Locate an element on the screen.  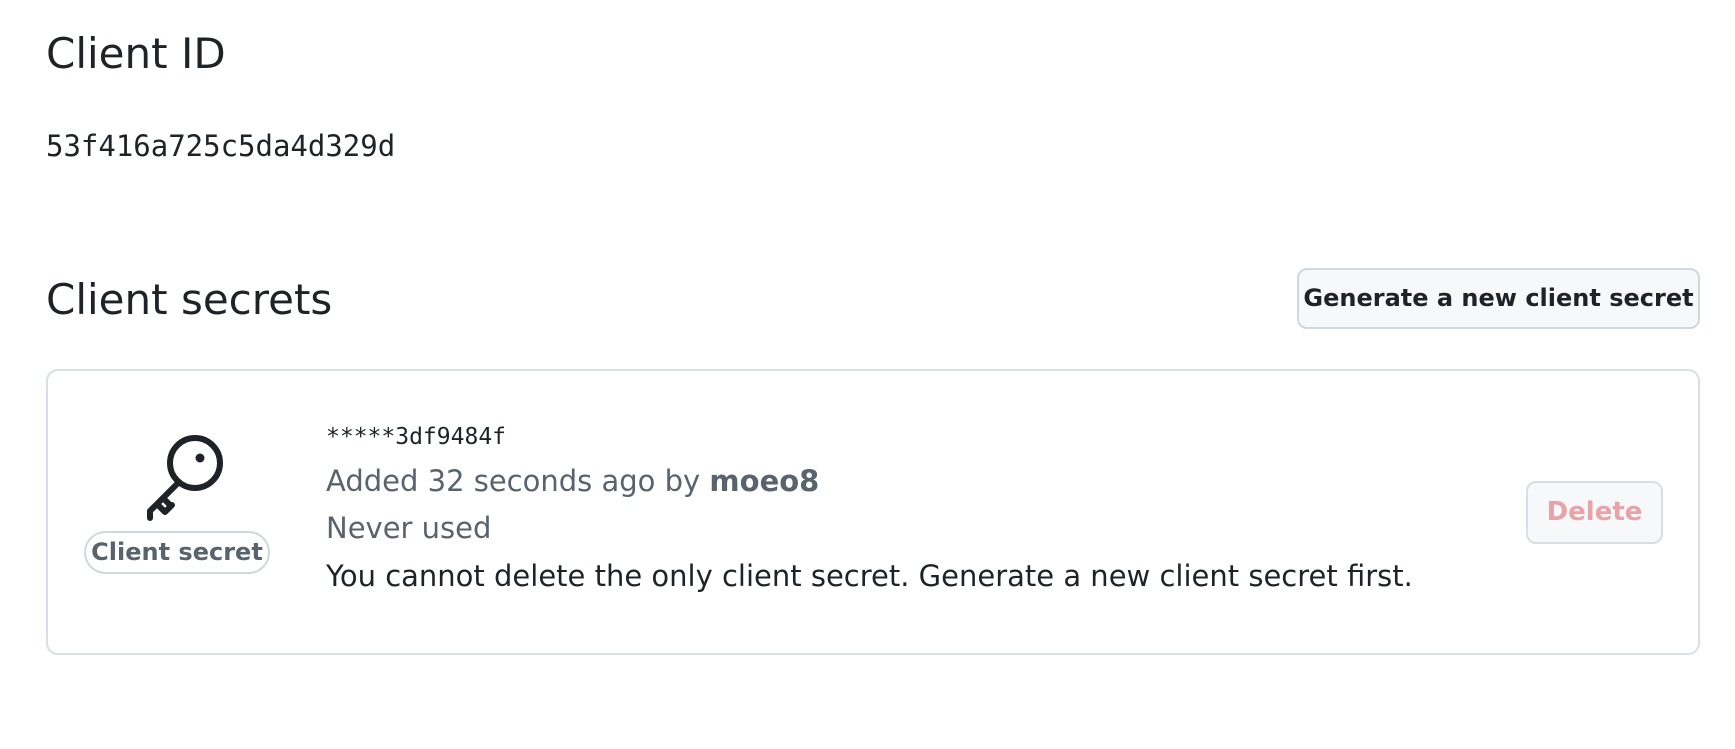
secret-usage-status: Never used is located at coordinates (409, 528).